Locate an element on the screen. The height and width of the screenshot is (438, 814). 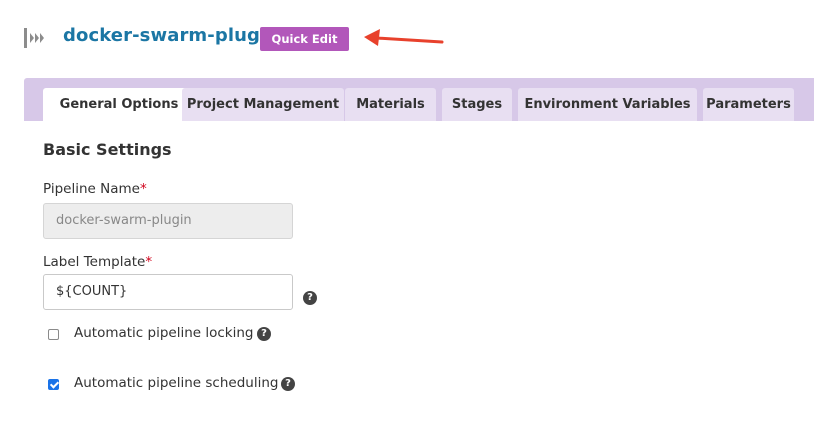
tab-environment-variables: Environment Variables is located at coordinates (607, 104).